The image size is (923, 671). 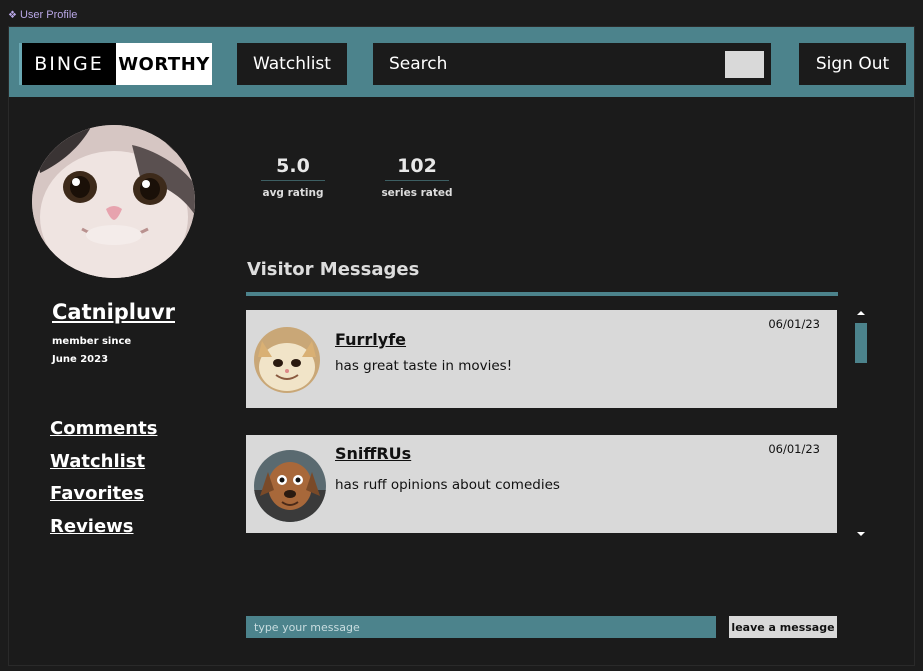 I want to click on member-since: member since June 2023, so click(x=91, y=351).